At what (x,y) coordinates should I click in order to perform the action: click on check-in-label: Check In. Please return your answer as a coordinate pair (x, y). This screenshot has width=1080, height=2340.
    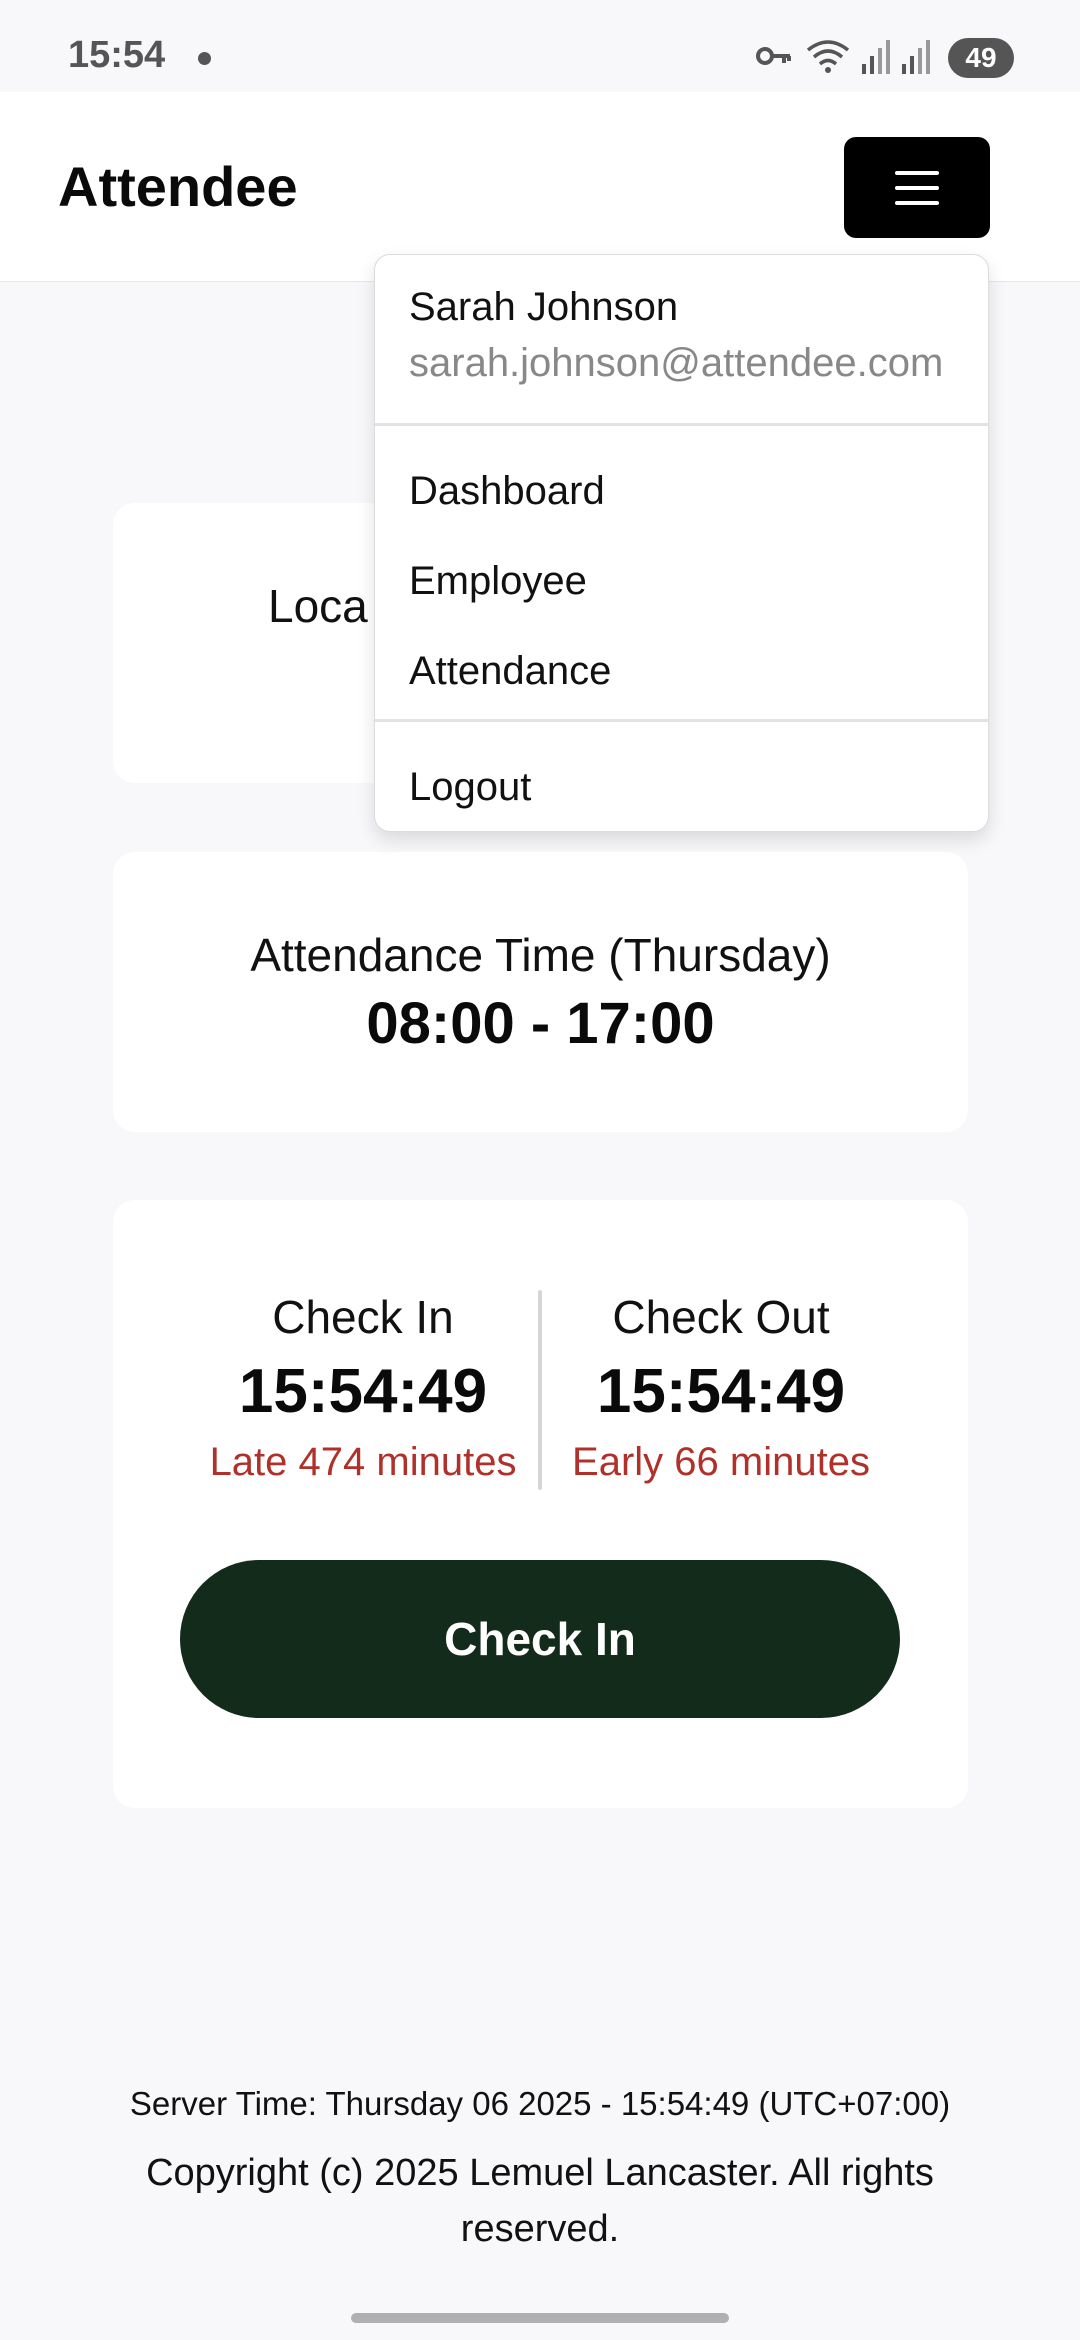
    Looking at the image, I should click on (363, 1317).